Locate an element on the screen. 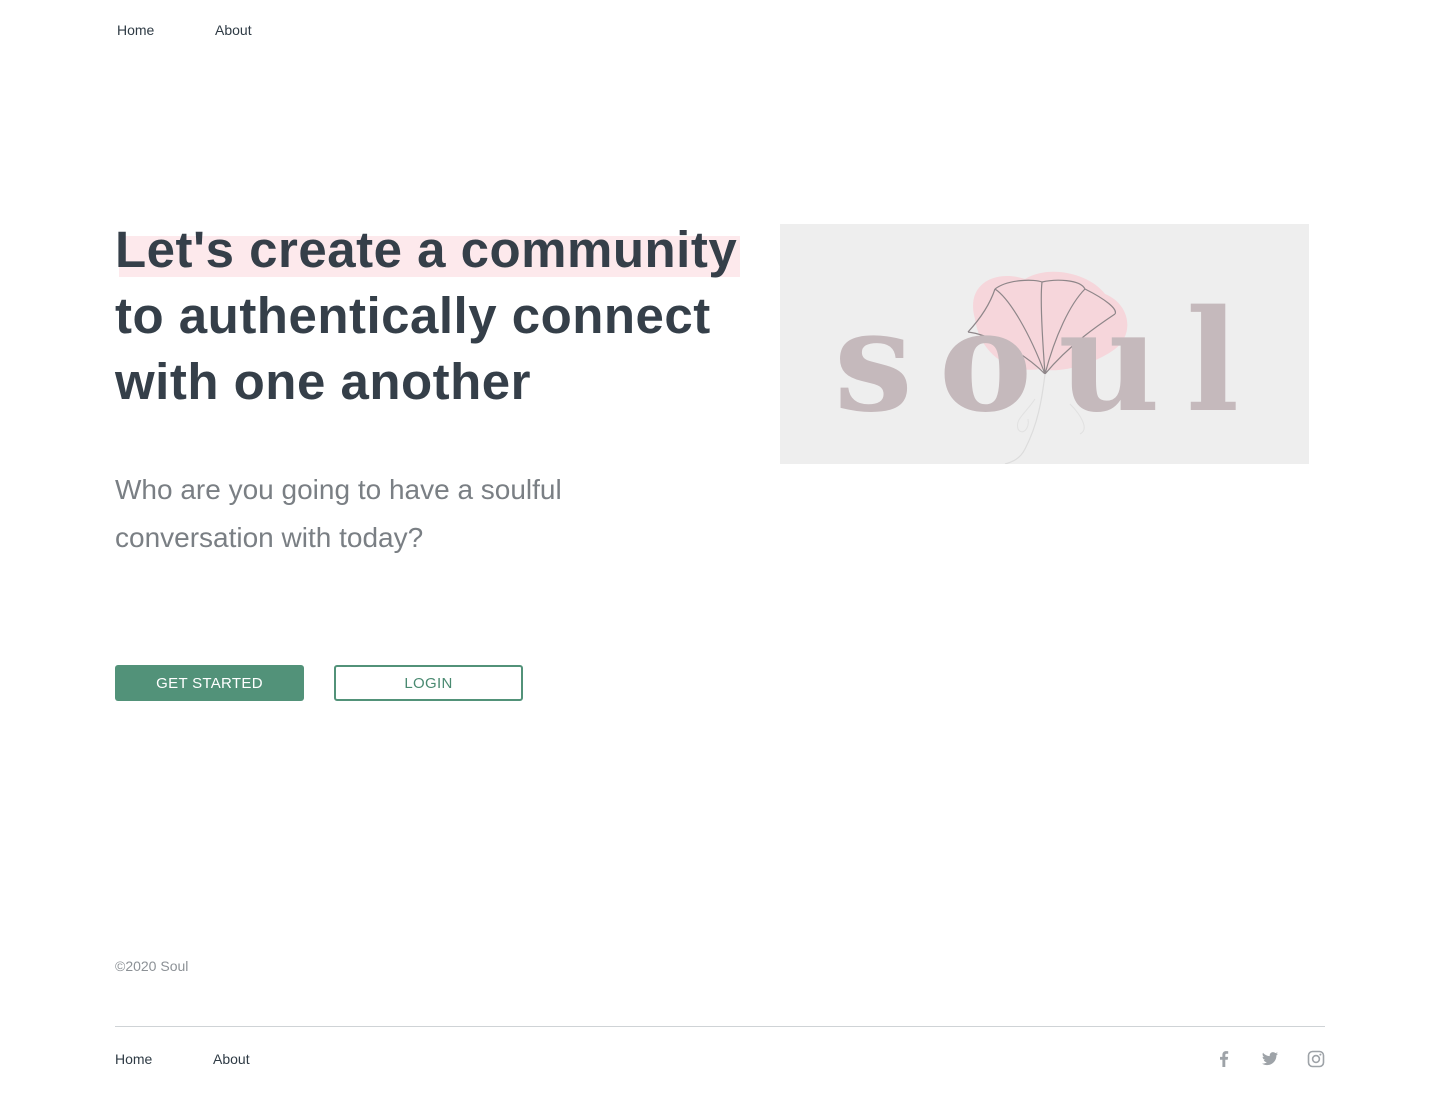  twitter-icon is located at coordinates (1270, 1059).